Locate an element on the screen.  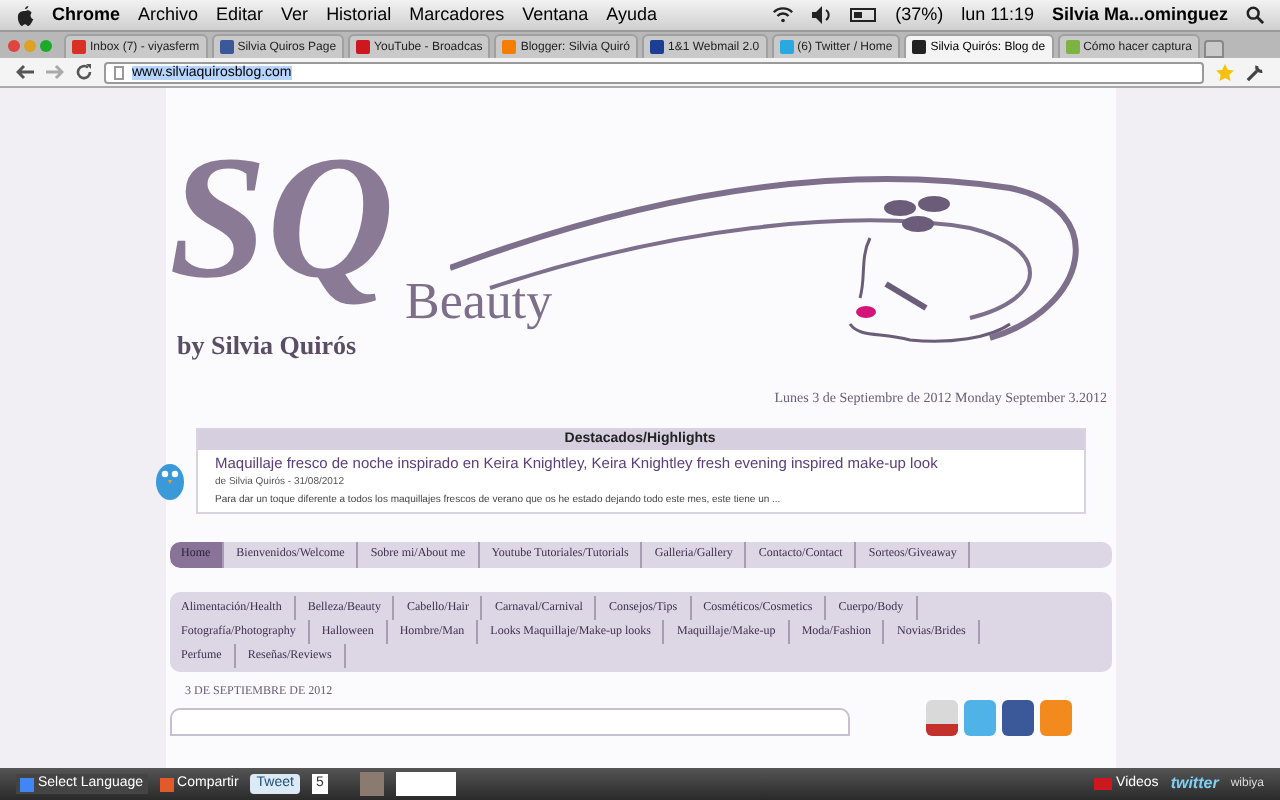
avatar-placeholder is located at coordinates (371, 784).